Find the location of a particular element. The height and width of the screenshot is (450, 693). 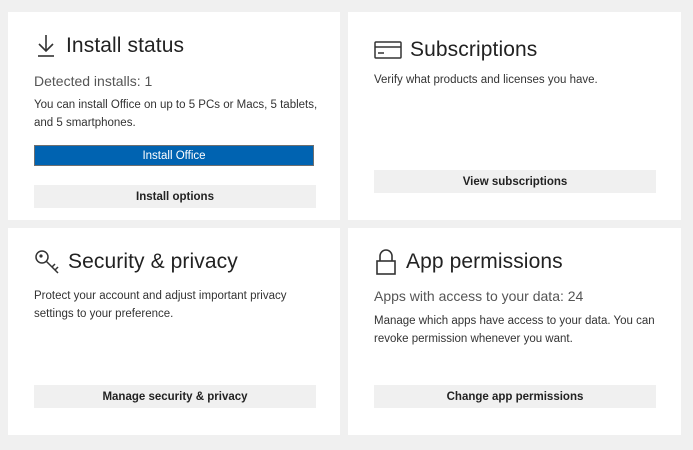

security-header: Security & privacy is located at coordinates (136, 262).